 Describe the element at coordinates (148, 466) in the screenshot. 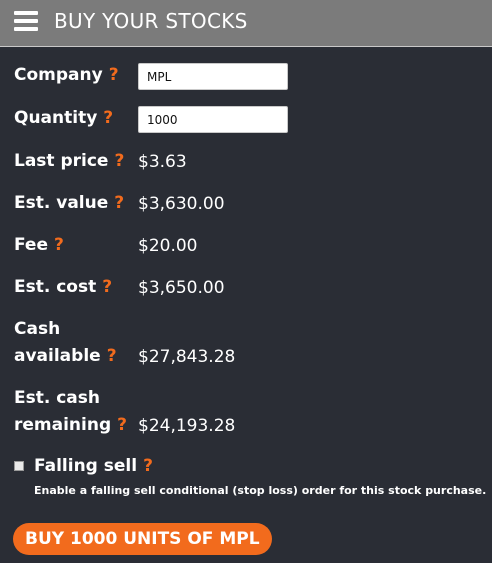

I see `falling-sell-help-icon: ?` at that location.